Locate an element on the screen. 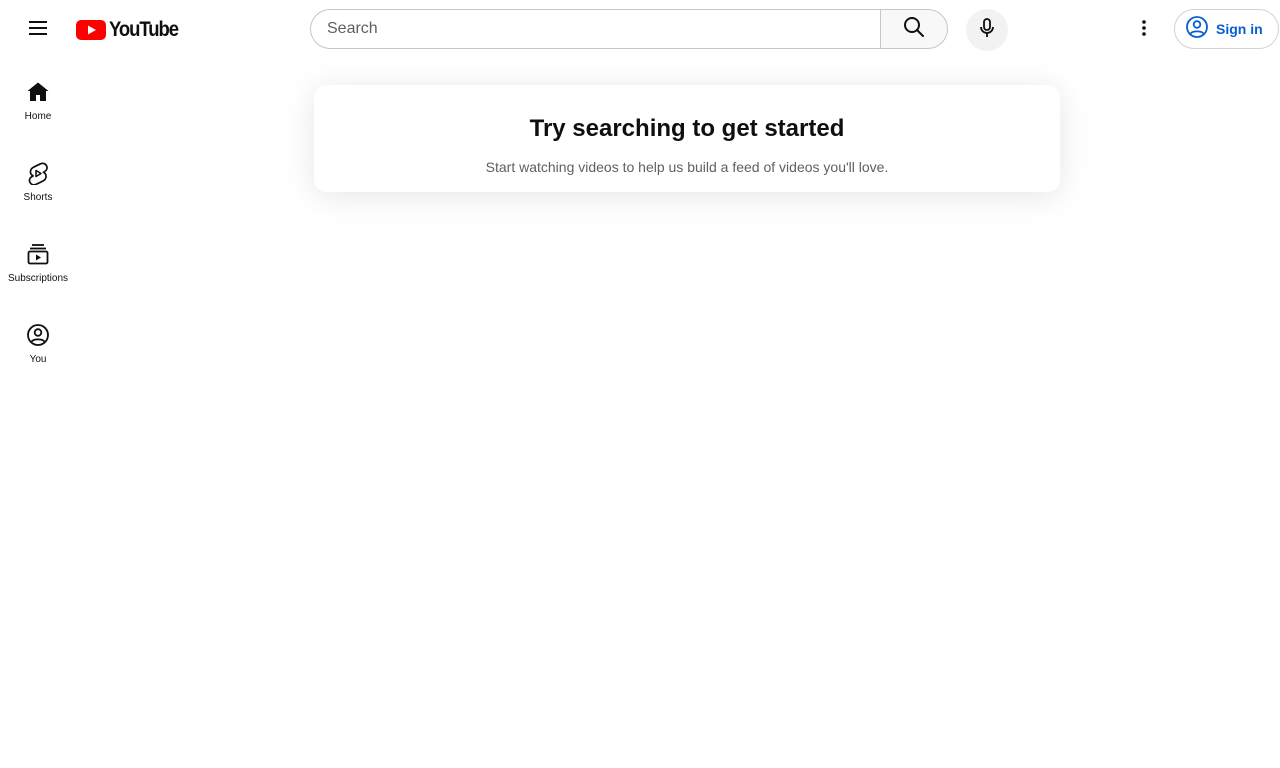  sidebar-item-shorts: Shorts is located at coordinates (38, 182).